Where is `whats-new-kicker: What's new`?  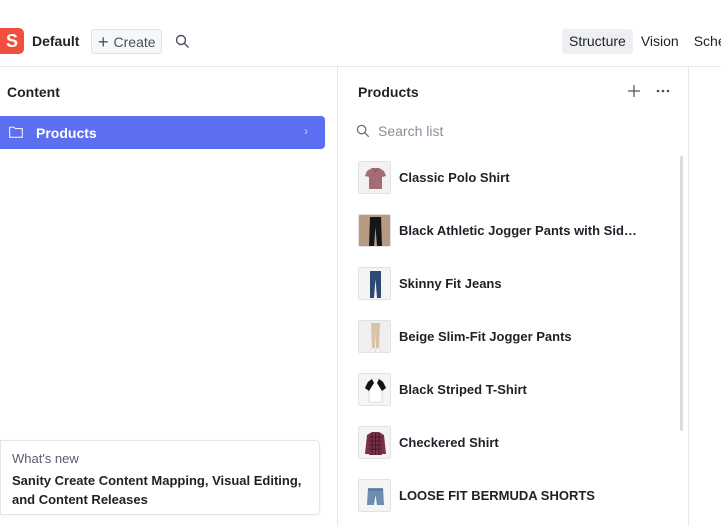 whats-new-kicker: What's new is located at coordinates (45, 458).